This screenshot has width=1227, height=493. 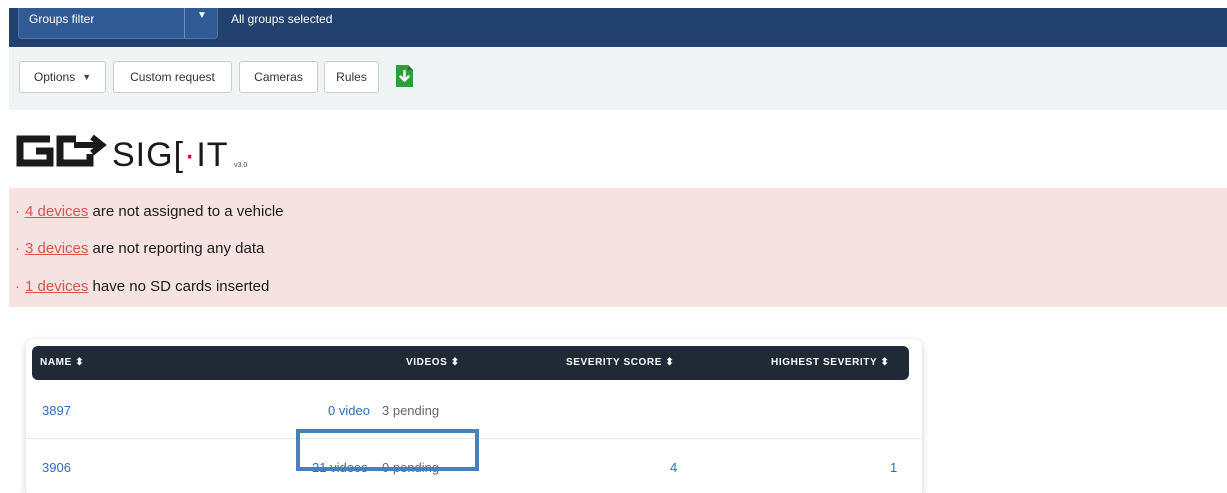 I want to click on custom-request-label: Custom request, so click(x=172, y=77).